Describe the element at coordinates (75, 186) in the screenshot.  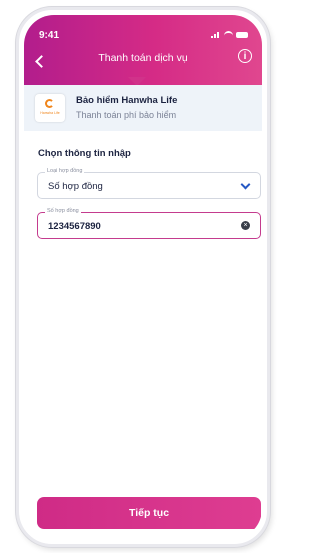
I see `contract-type-value: Số hợp đồng` at that location.